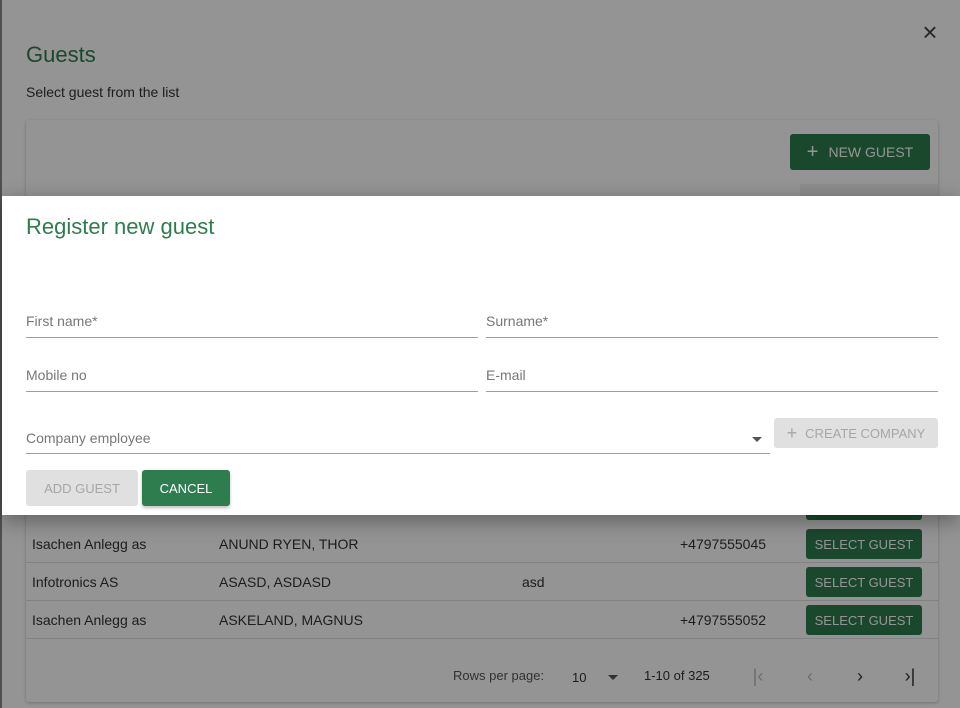  I want to click on mobile-input, so click(252, 375).